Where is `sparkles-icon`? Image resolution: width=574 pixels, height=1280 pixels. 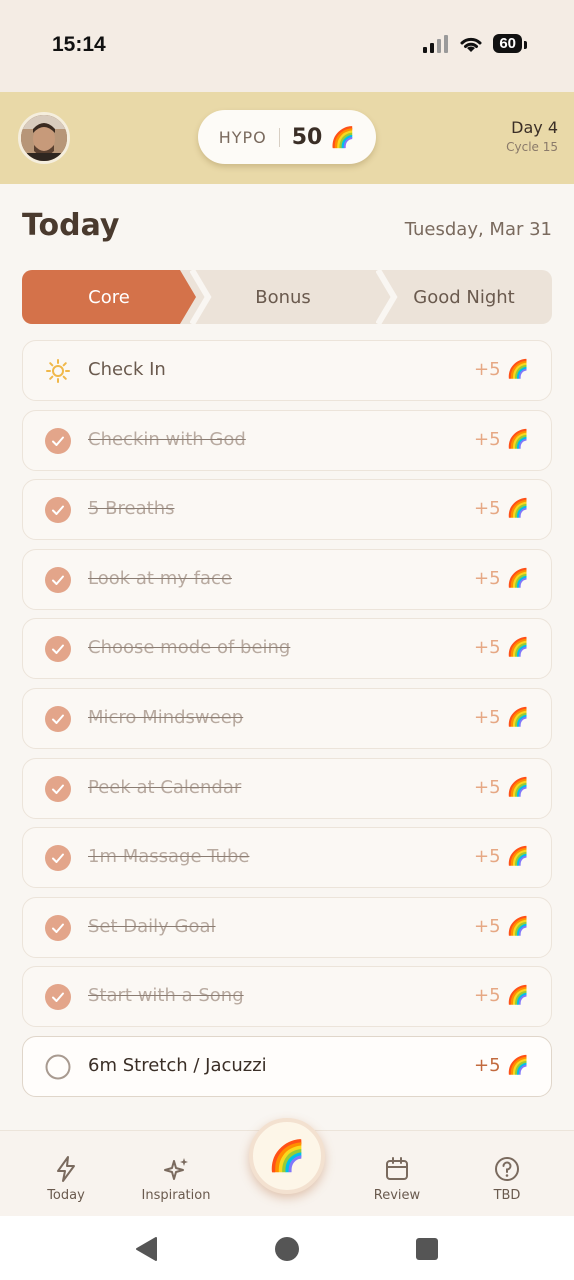 sparkles-icon is located at coordinates (176, 1169).